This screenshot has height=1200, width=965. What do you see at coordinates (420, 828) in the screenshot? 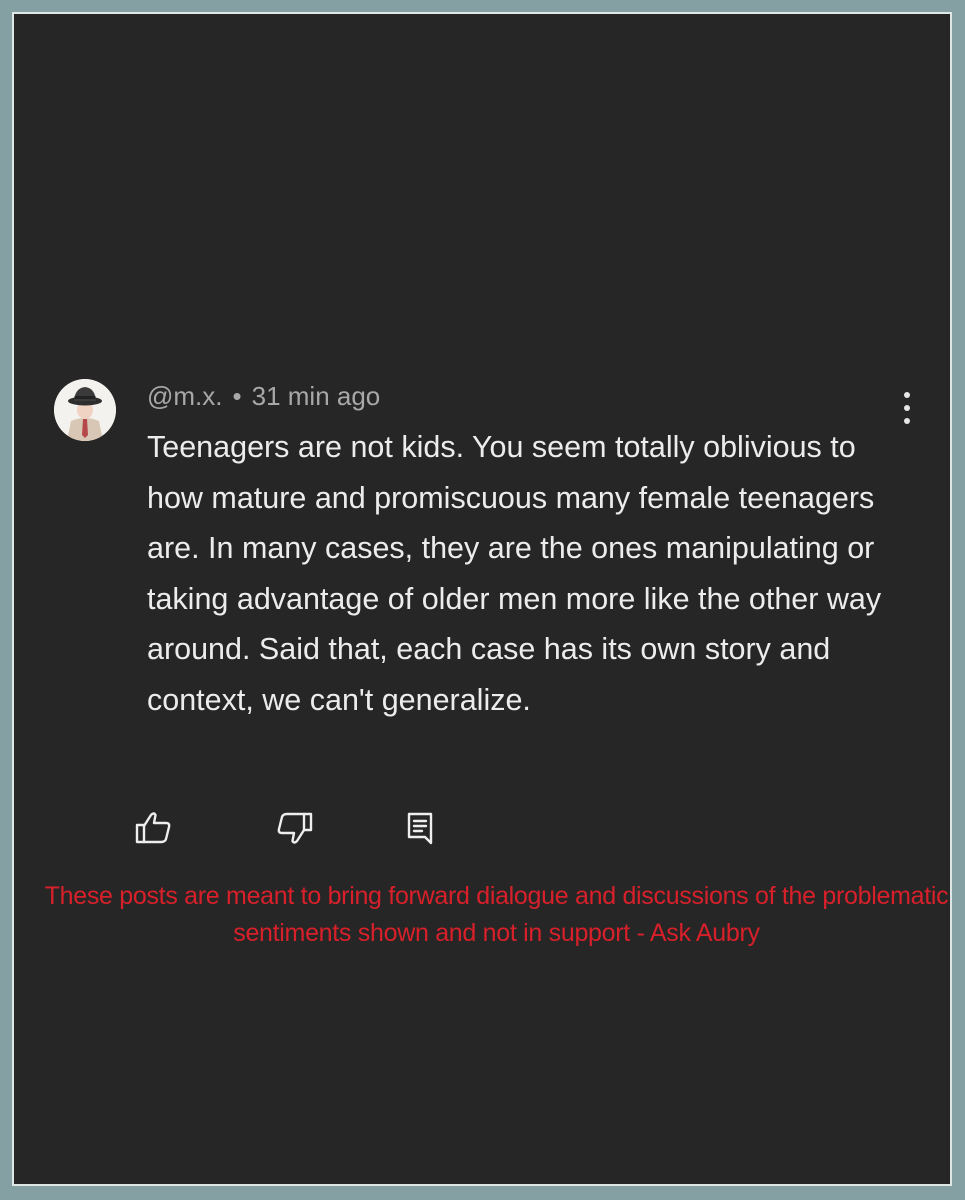
I see `reply-comment-icon` at bounding box center [420, 828].